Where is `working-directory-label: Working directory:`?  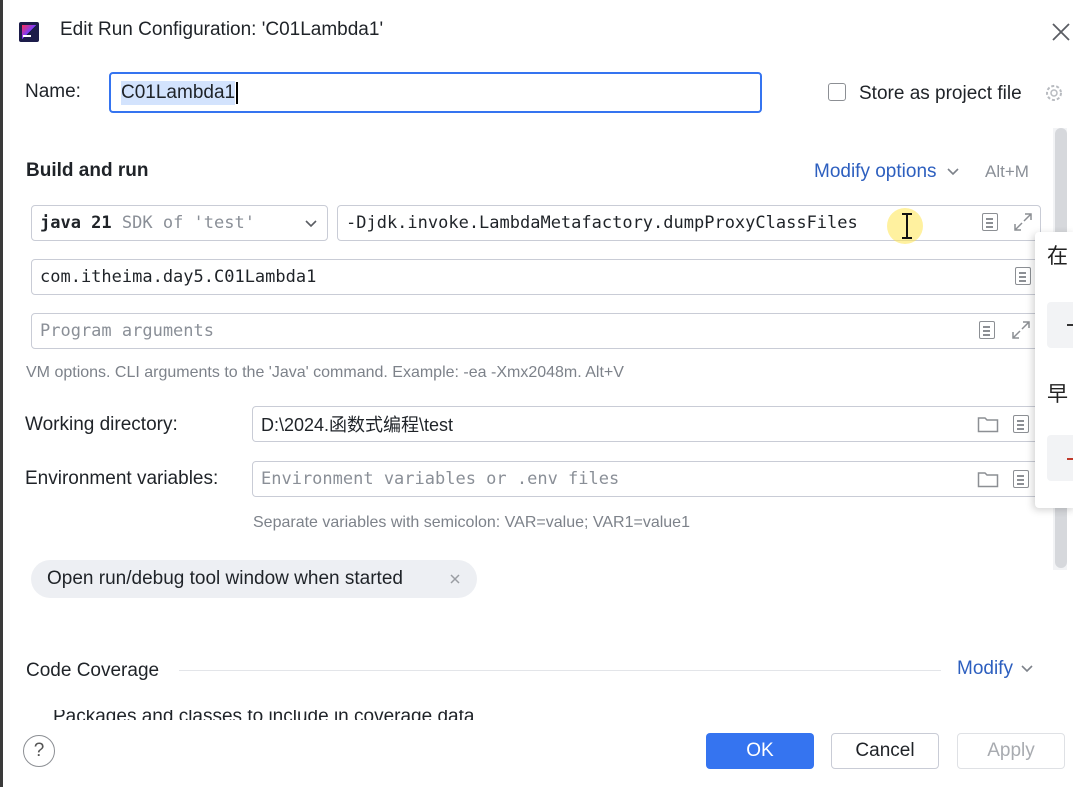
working-directory-label: Working directory: is located at coordinates (101, 424).